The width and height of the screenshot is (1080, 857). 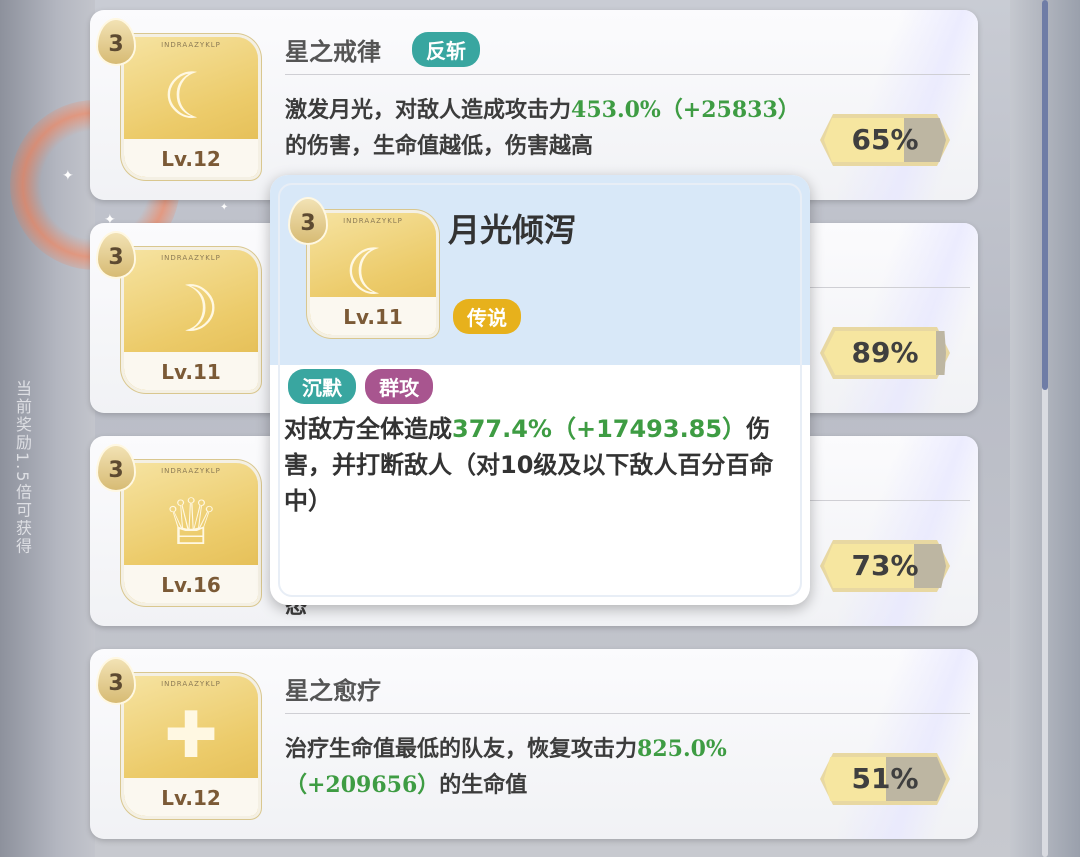 I want to click on skill-description: 治疗生命值最低的队友，恢复攻击力825.0%（+209656）的生命值, so click(x=506, y=767).